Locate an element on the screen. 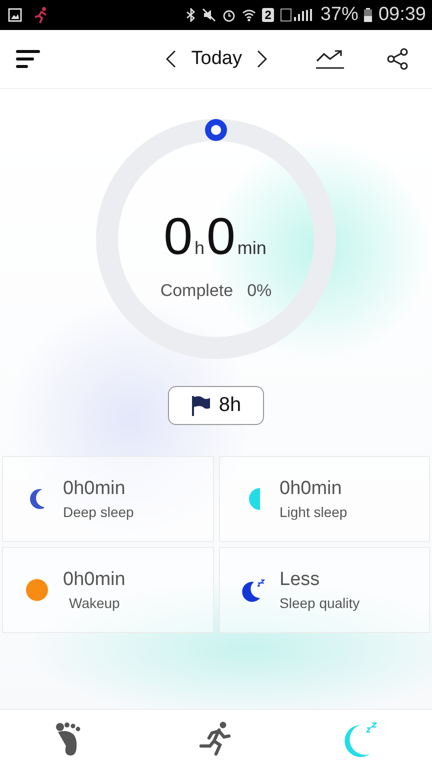 This screenshot has width=432, height=768. battery-percent: 37% is located at coordinates (339, 15).